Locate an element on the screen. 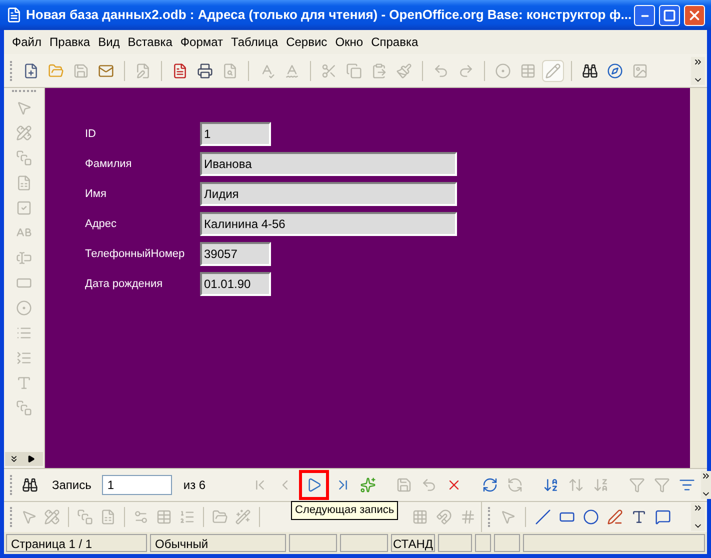 The image size is (711, 558). tooltip: Следующая запись is located at coordinates (344, 510).